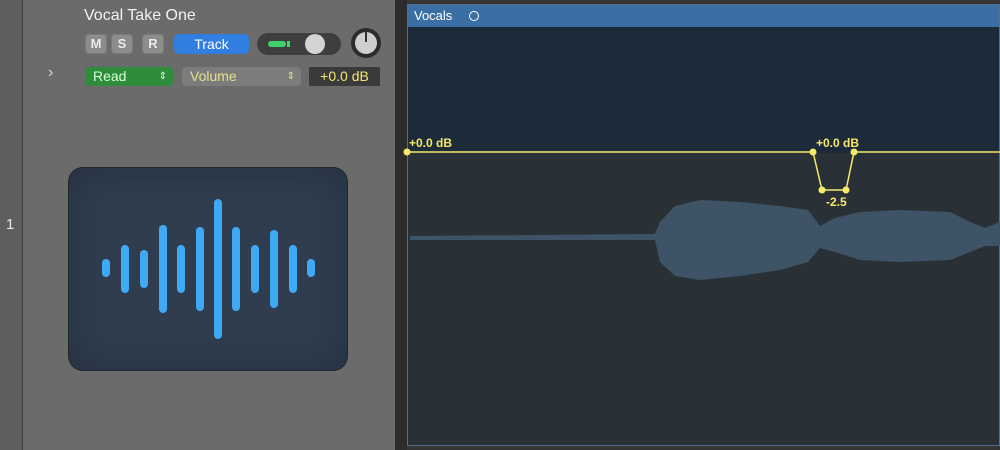 The image size is (1000, 450). Describe the element at coordinates (703, 16) in the screenshot. I see `region-title-bar: Vocals` at that location.